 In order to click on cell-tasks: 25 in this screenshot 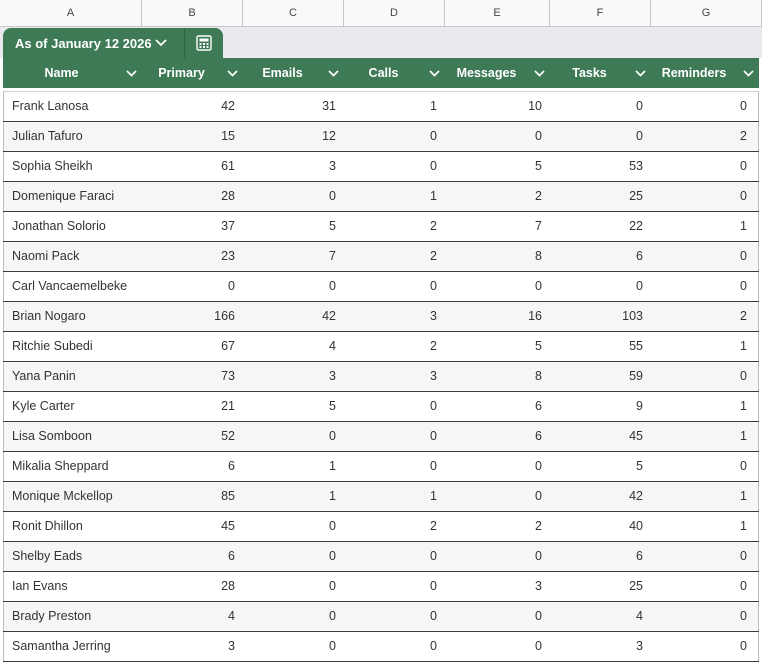, I will do `click(600, 586)`.